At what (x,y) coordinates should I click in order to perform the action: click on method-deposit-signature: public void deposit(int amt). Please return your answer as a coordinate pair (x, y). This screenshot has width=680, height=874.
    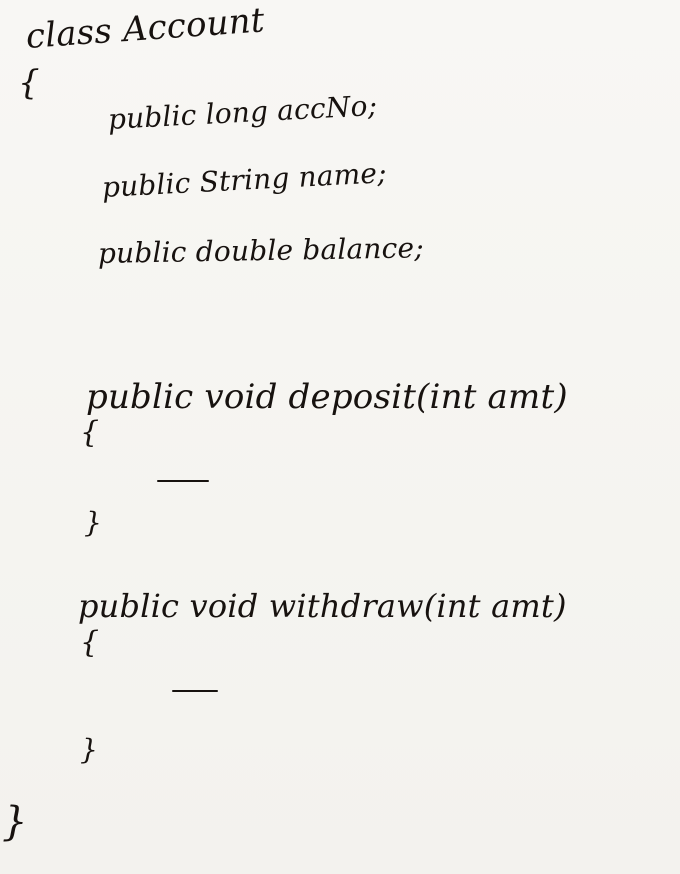
    Looking at the image, I should click on (327, 397).